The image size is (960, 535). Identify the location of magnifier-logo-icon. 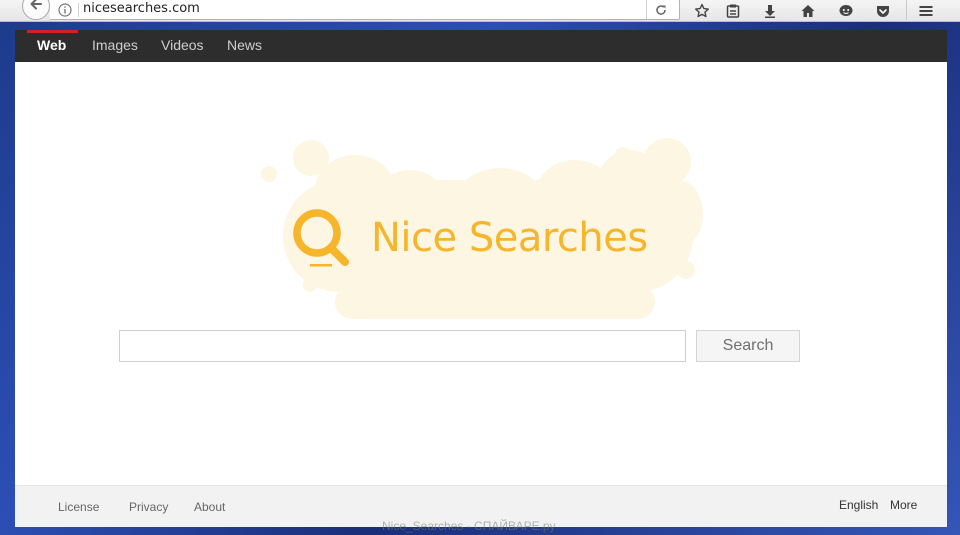
(326, 240).